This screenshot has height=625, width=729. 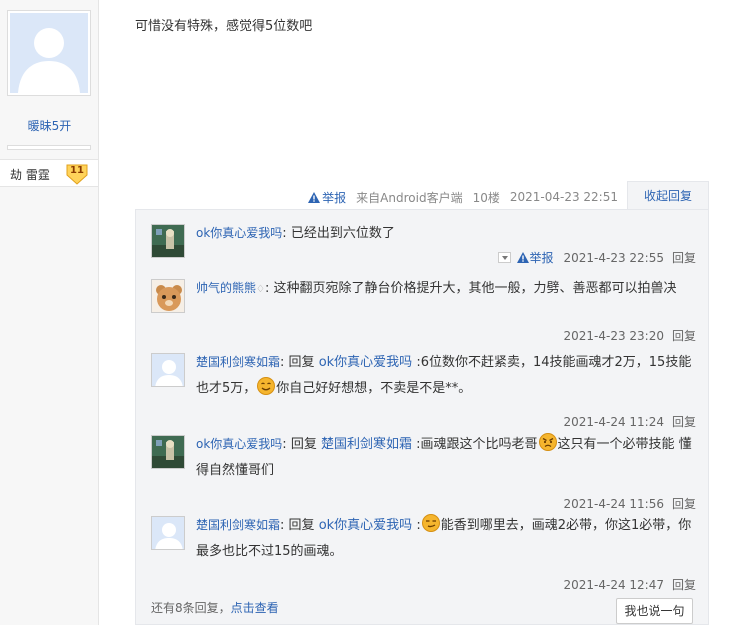 I want to click on user-badge-icon: ♢, so click(x=260, y=289).